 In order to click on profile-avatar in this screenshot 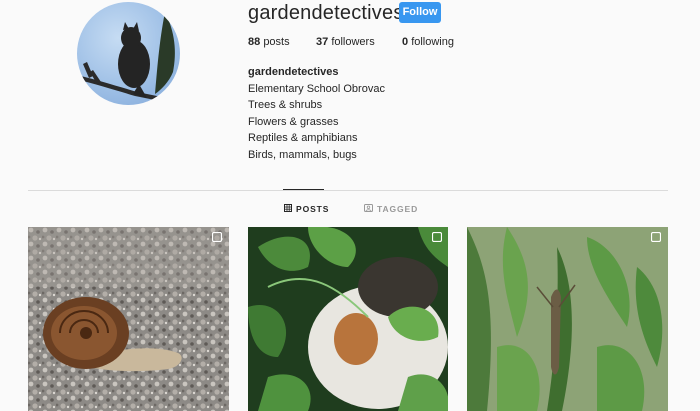, I will do `click(128, 53)`.